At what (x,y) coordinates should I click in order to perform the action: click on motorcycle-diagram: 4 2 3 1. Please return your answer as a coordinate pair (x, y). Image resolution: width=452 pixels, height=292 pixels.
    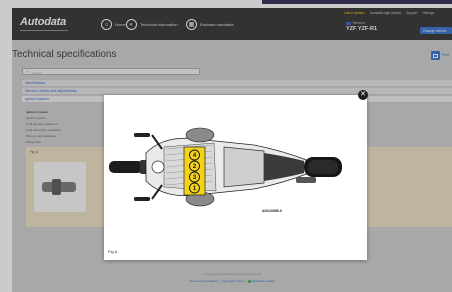
    Looking at the image, I should click on (225, 167).